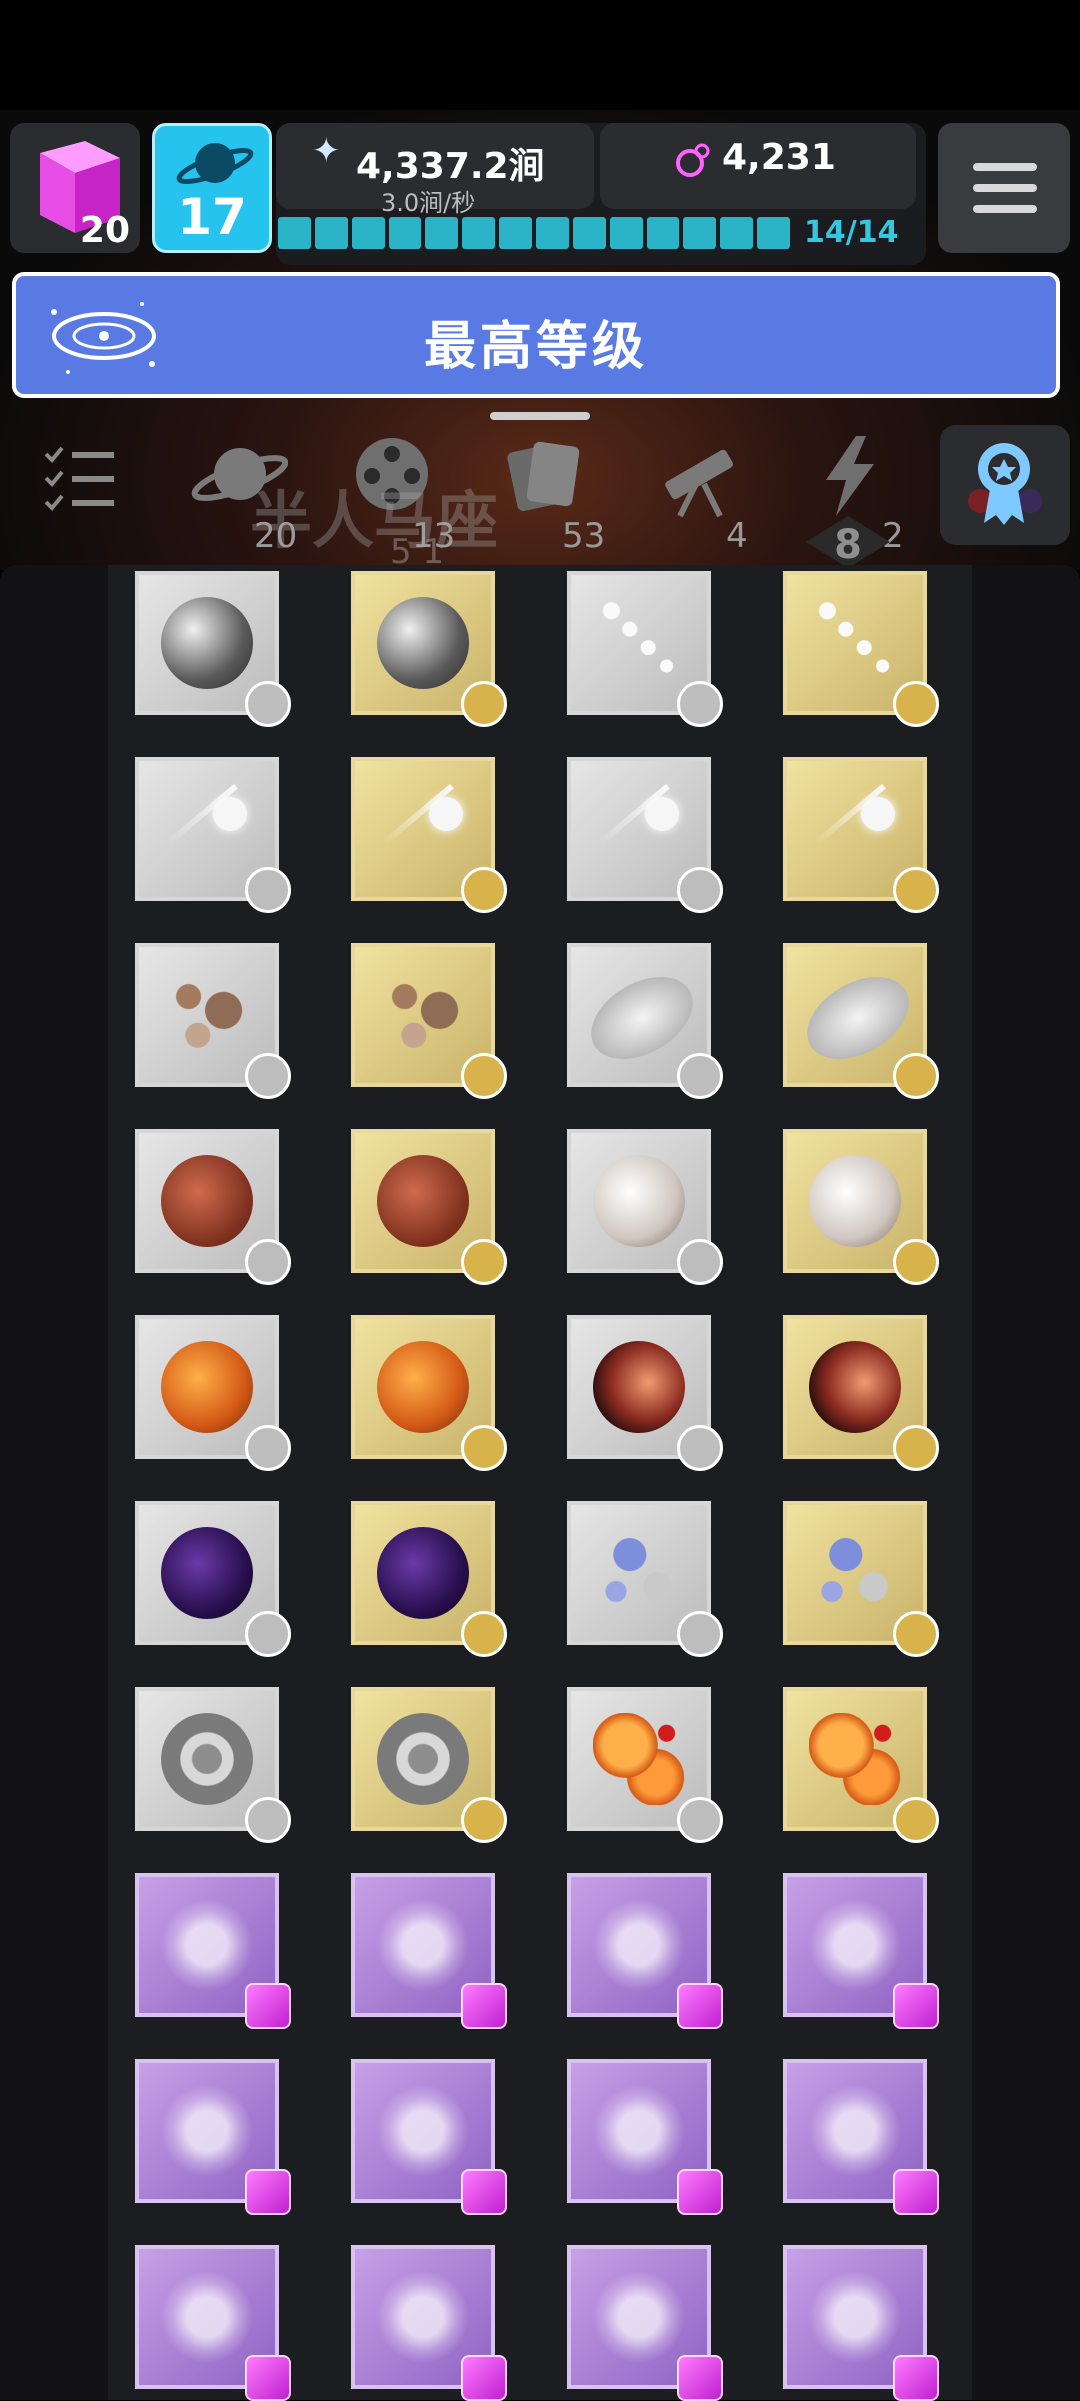 The width and height of the screenshot is (1080, 2401). Describe the element at coordinates (552, 493) in the screenshot. I see `tab-cards: 53` at that location.